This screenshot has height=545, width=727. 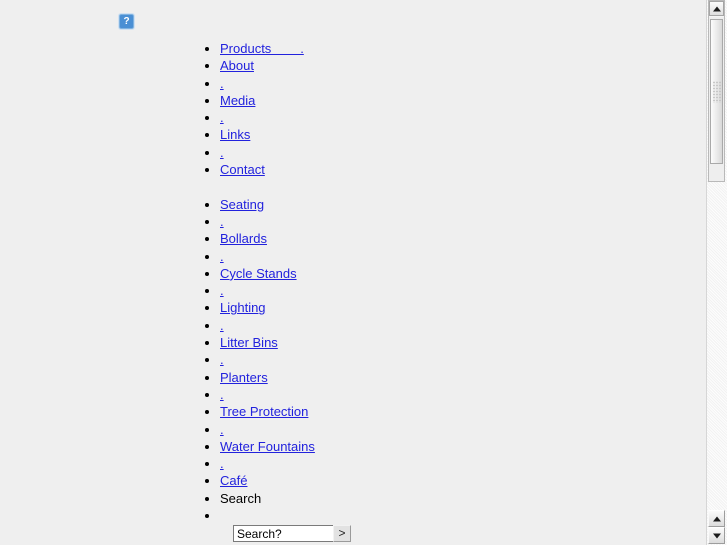 I want to click on frame-scrollbar-thumb, so click(x=716, y=91).